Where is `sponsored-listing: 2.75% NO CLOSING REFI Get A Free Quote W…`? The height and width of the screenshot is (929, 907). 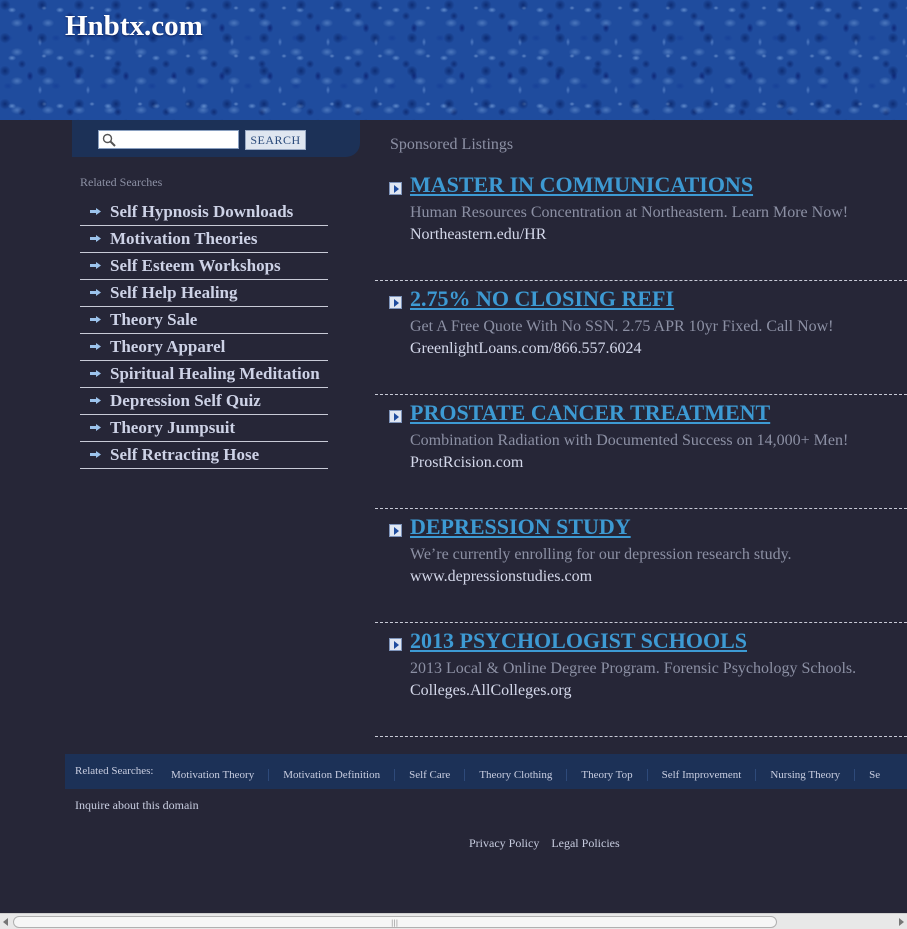
sponsored-listing: 2.75% NO CLOSING REFI Get A Free Quote W… is located at coordinates (641, 337).